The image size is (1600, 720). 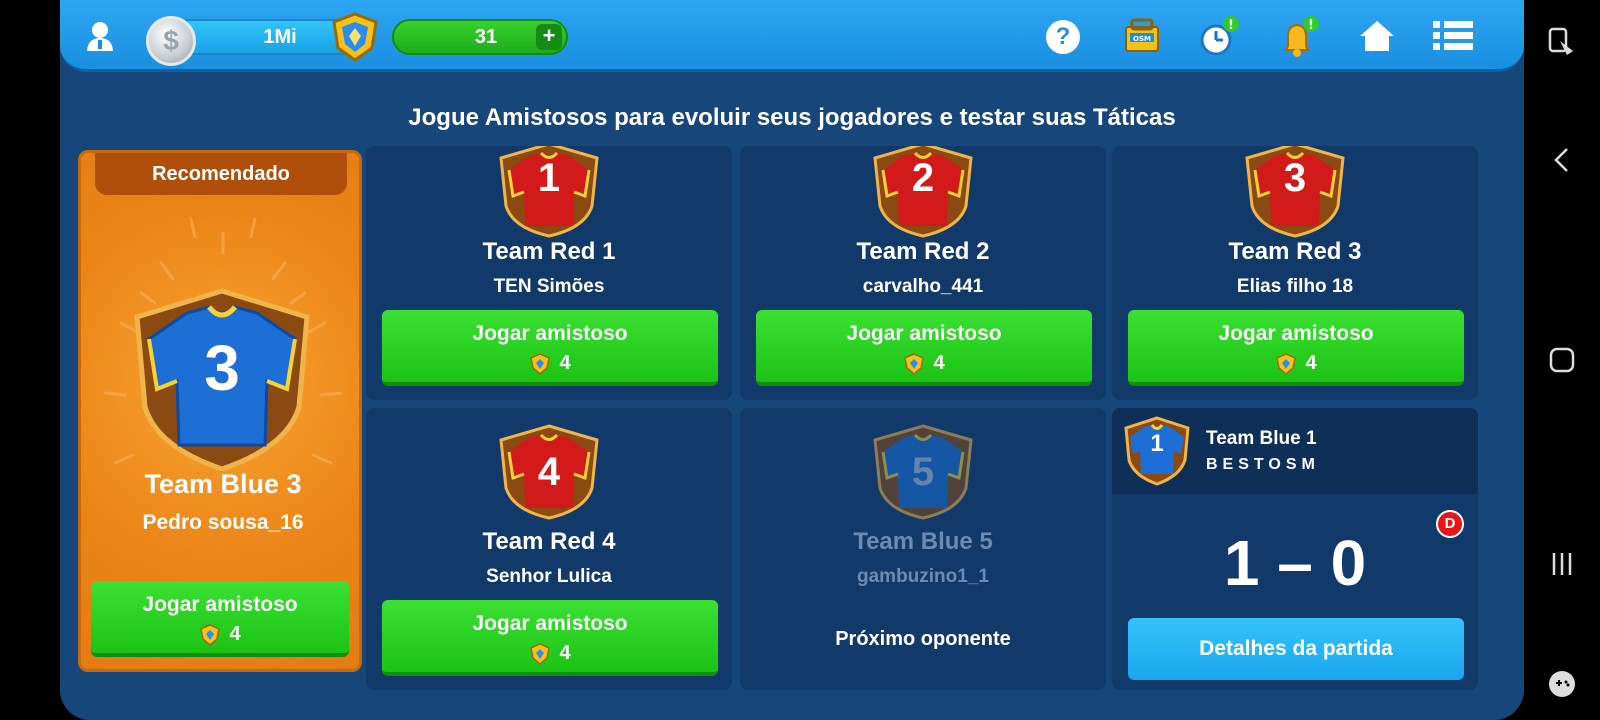 I want to click on shirt-number: 4, so click(x=549, y=472).